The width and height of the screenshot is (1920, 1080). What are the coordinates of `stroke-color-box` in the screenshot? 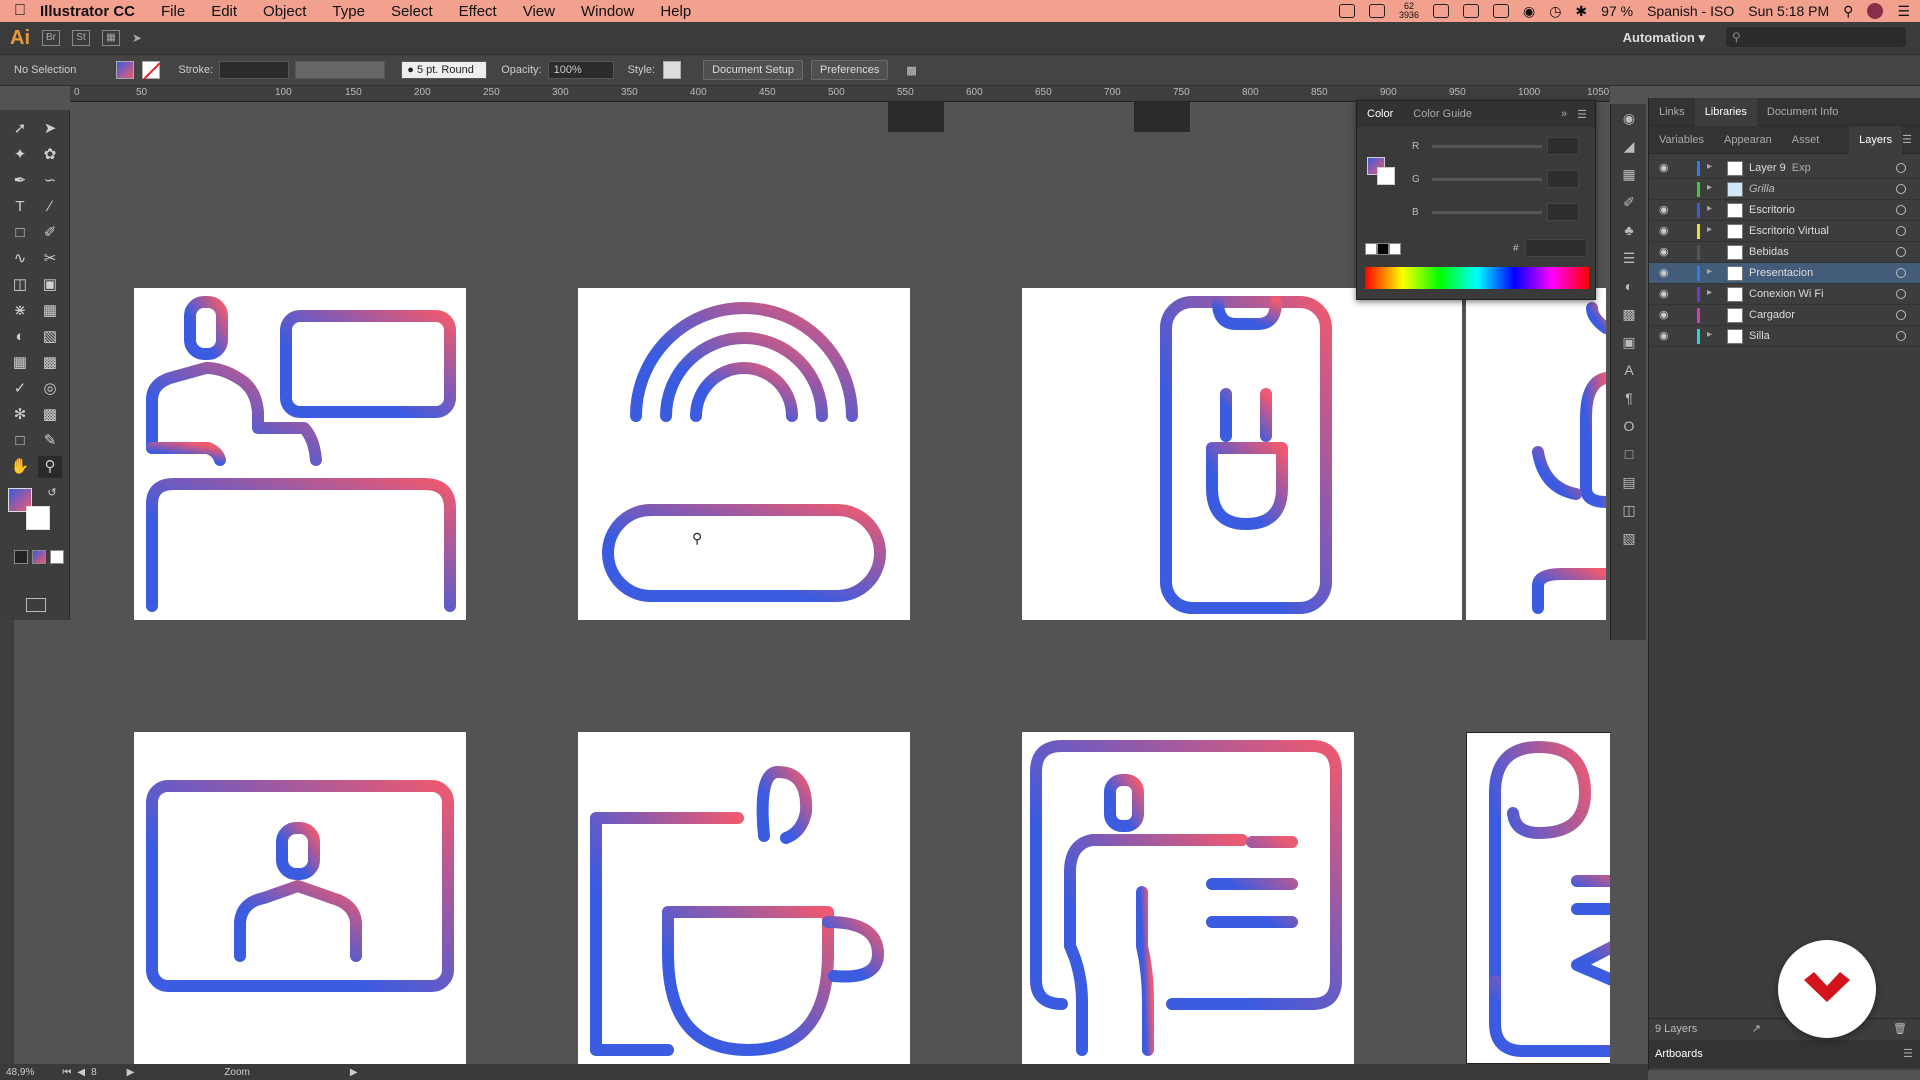 It's located at (38, 518).